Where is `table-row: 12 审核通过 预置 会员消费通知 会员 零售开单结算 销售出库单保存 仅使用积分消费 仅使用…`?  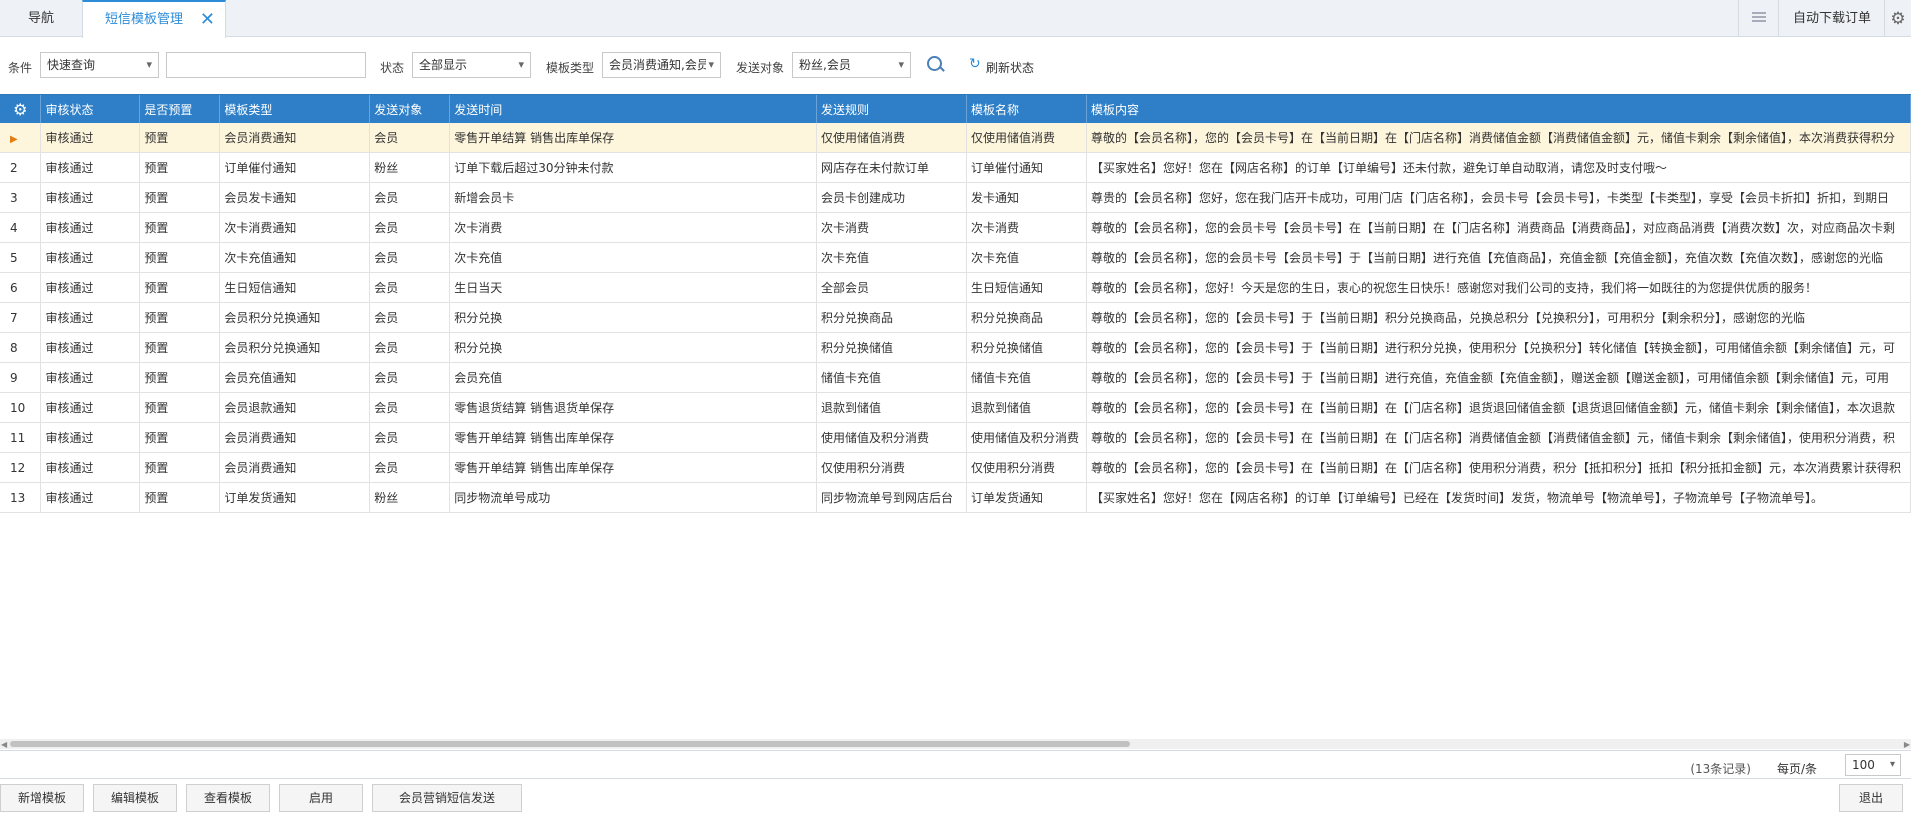 table-row: 12 审核通过 预置 会员消费通知 会员 零售开单结算 销售出库单保存 仅使用积分消费 仅使用… is located at coordinates (955, 467).